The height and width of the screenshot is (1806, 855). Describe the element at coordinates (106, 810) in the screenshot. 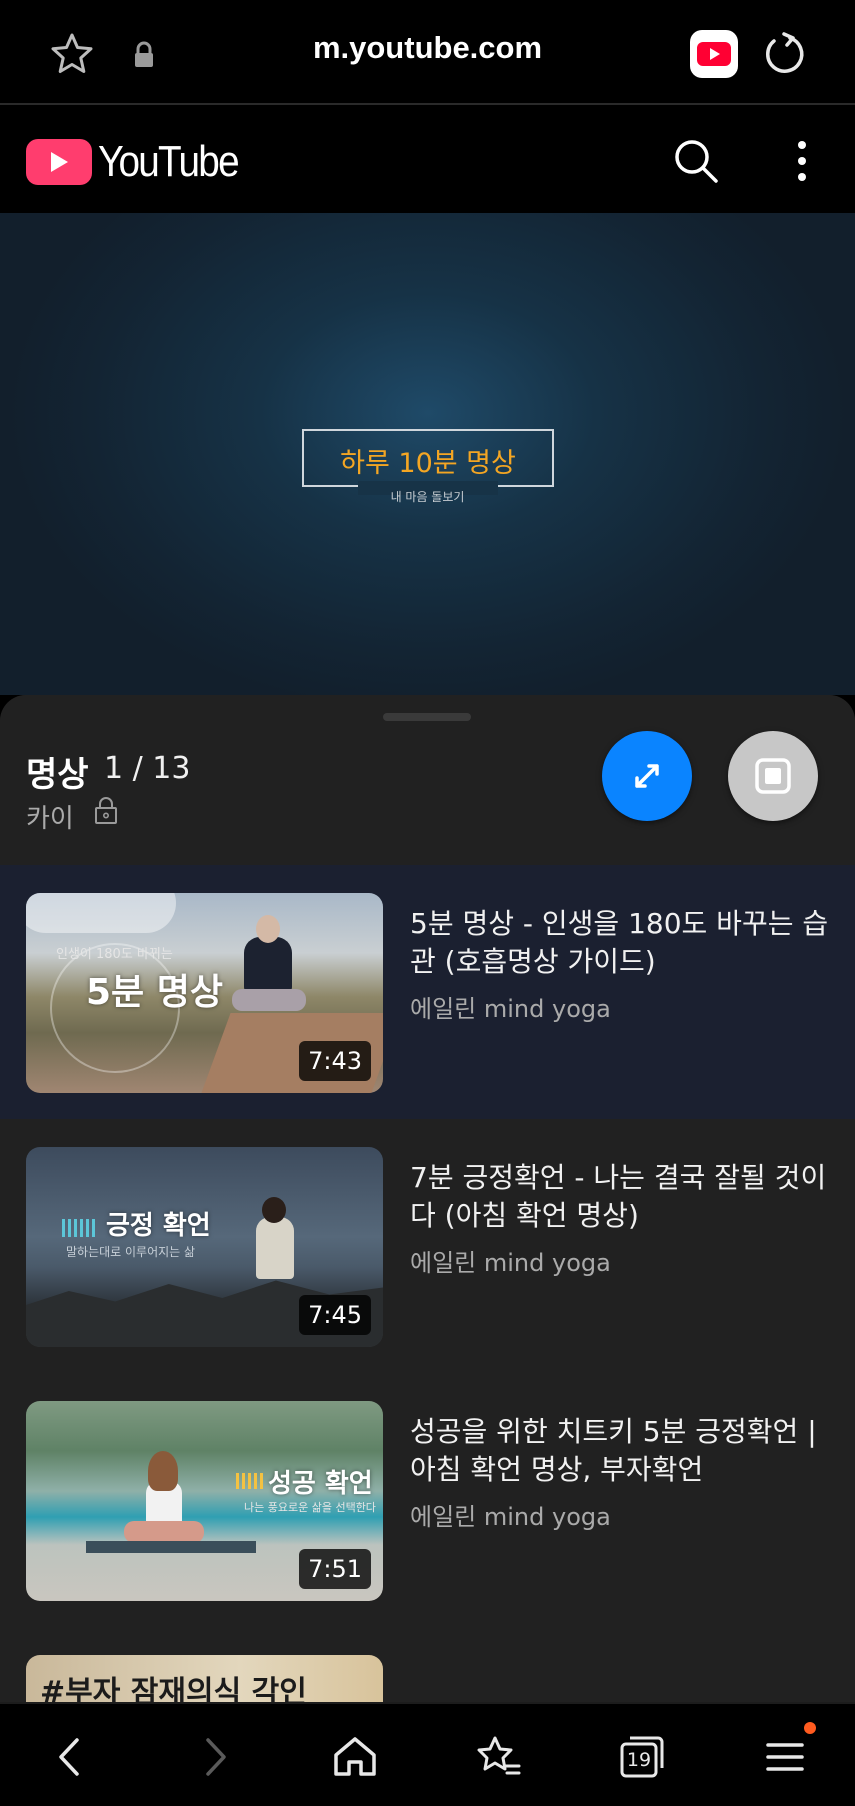

I see `private-lock-icon` at that location.